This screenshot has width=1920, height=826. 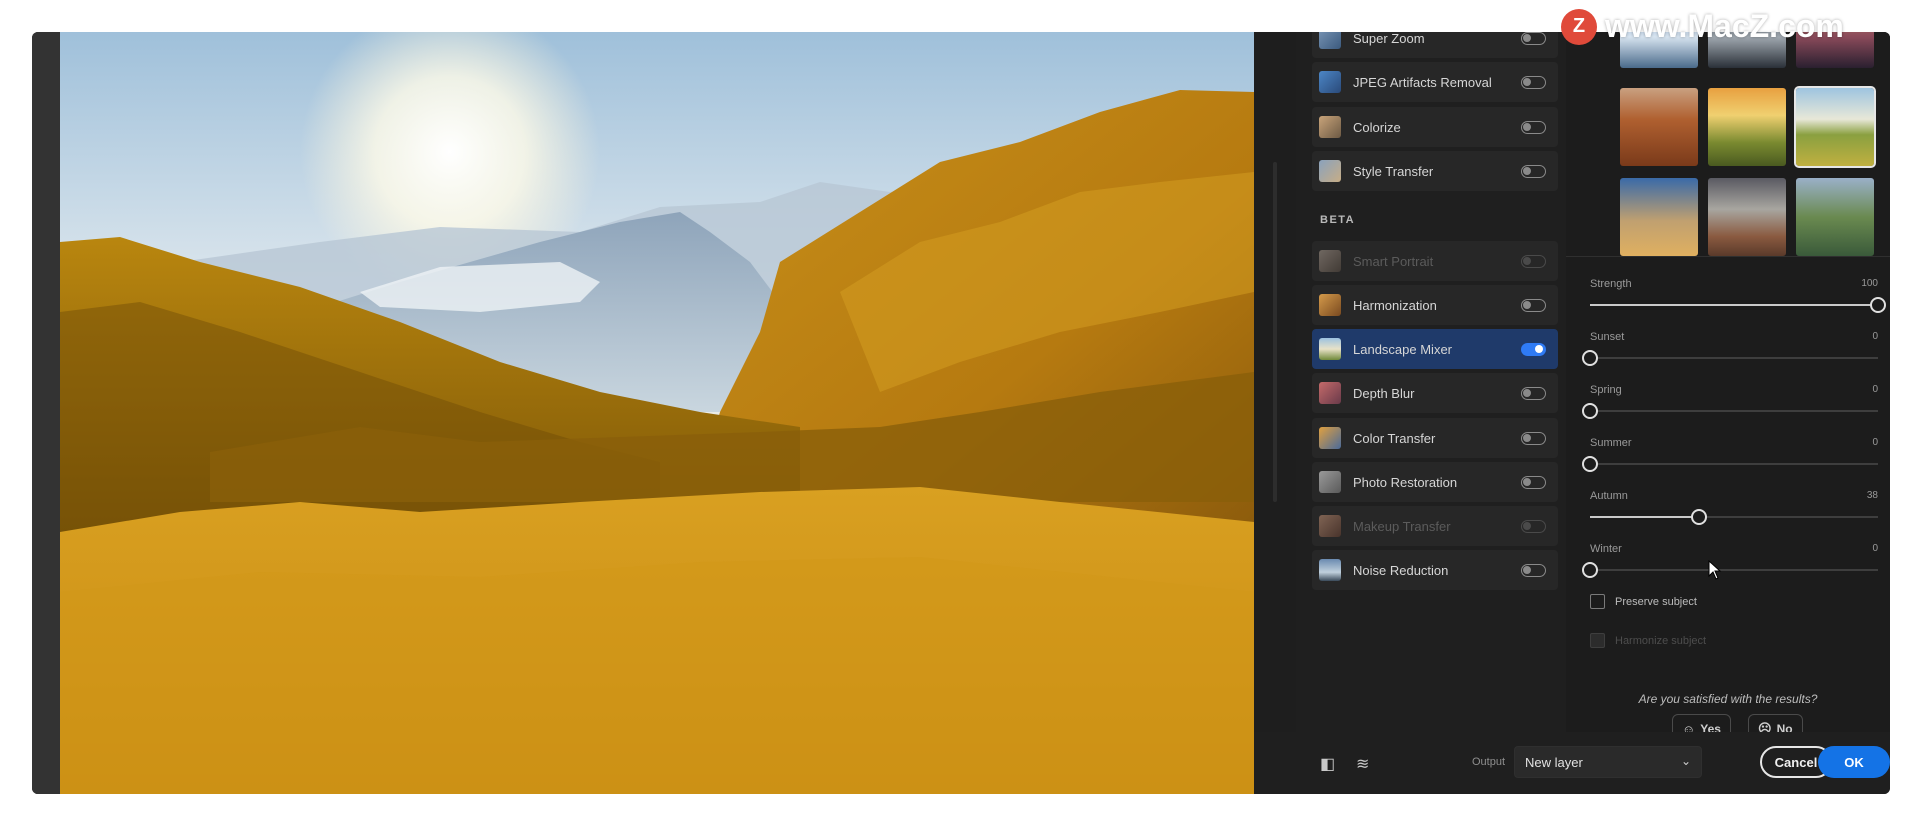 What do you see at coordinates (1395, 305) in the screenshot?
I see `filter-label: Harmonization` at bounding box center [1395, 305].